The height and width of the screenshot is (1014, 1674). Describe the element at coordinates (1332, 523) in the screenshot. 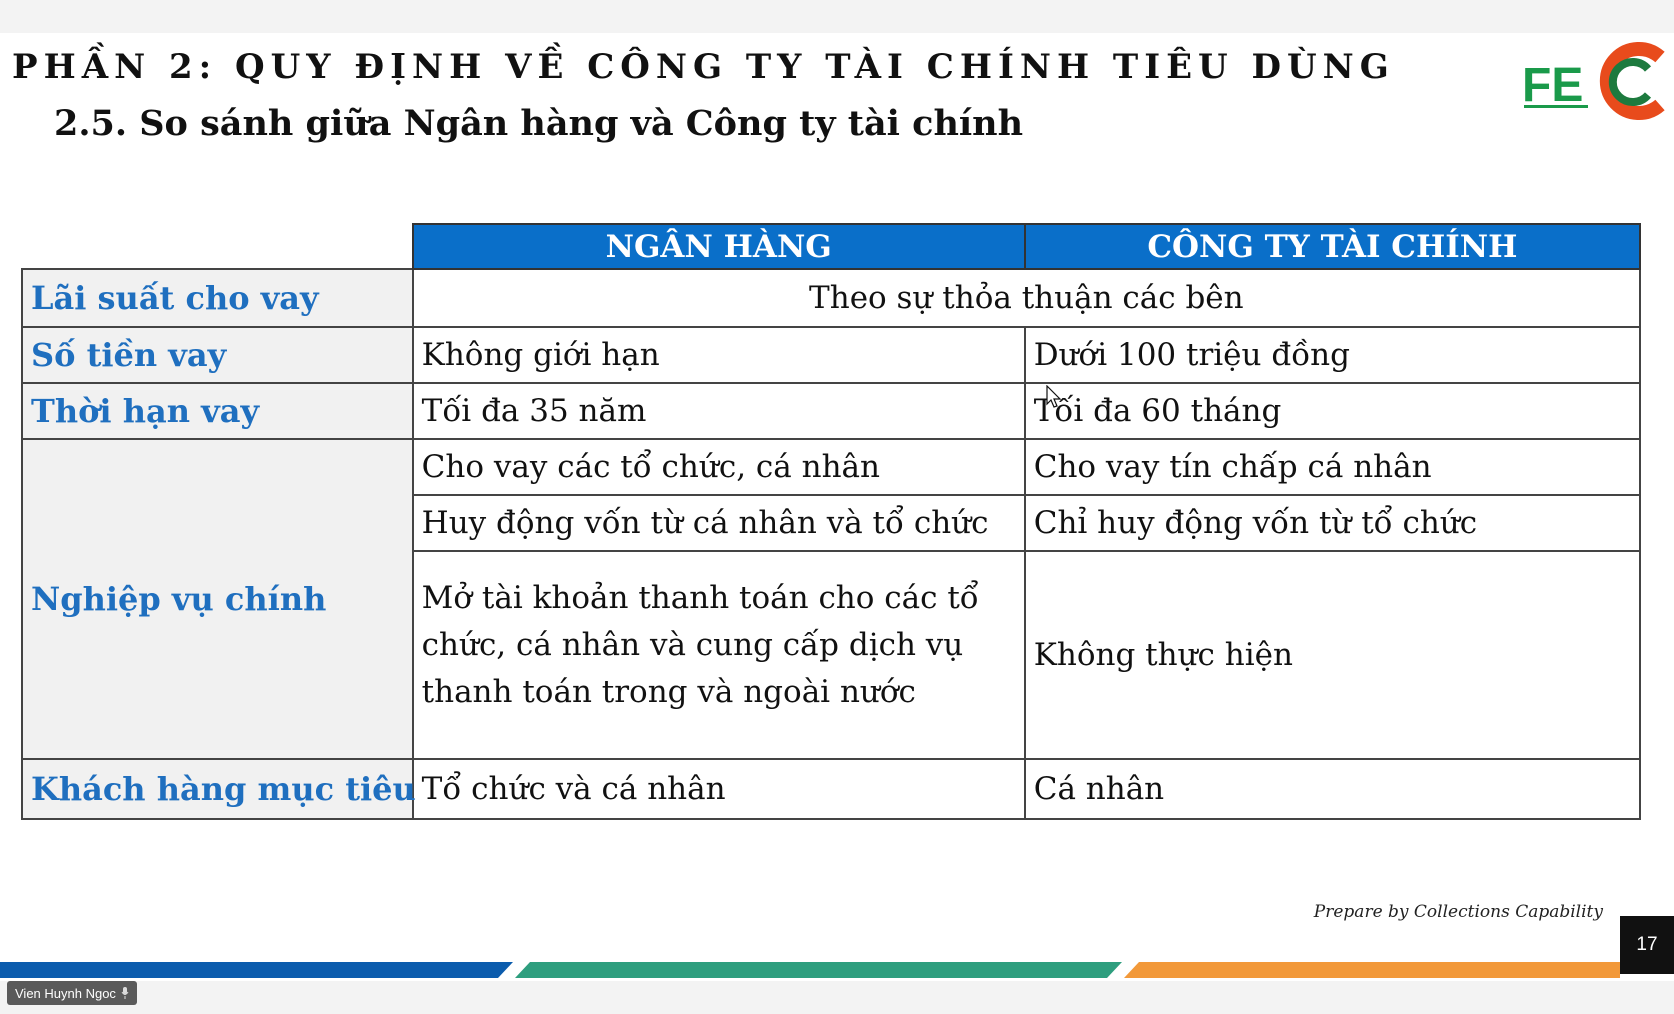

I see `cell-finance-capital: Chỉ huy động vốn từ tổ chức` at that location.